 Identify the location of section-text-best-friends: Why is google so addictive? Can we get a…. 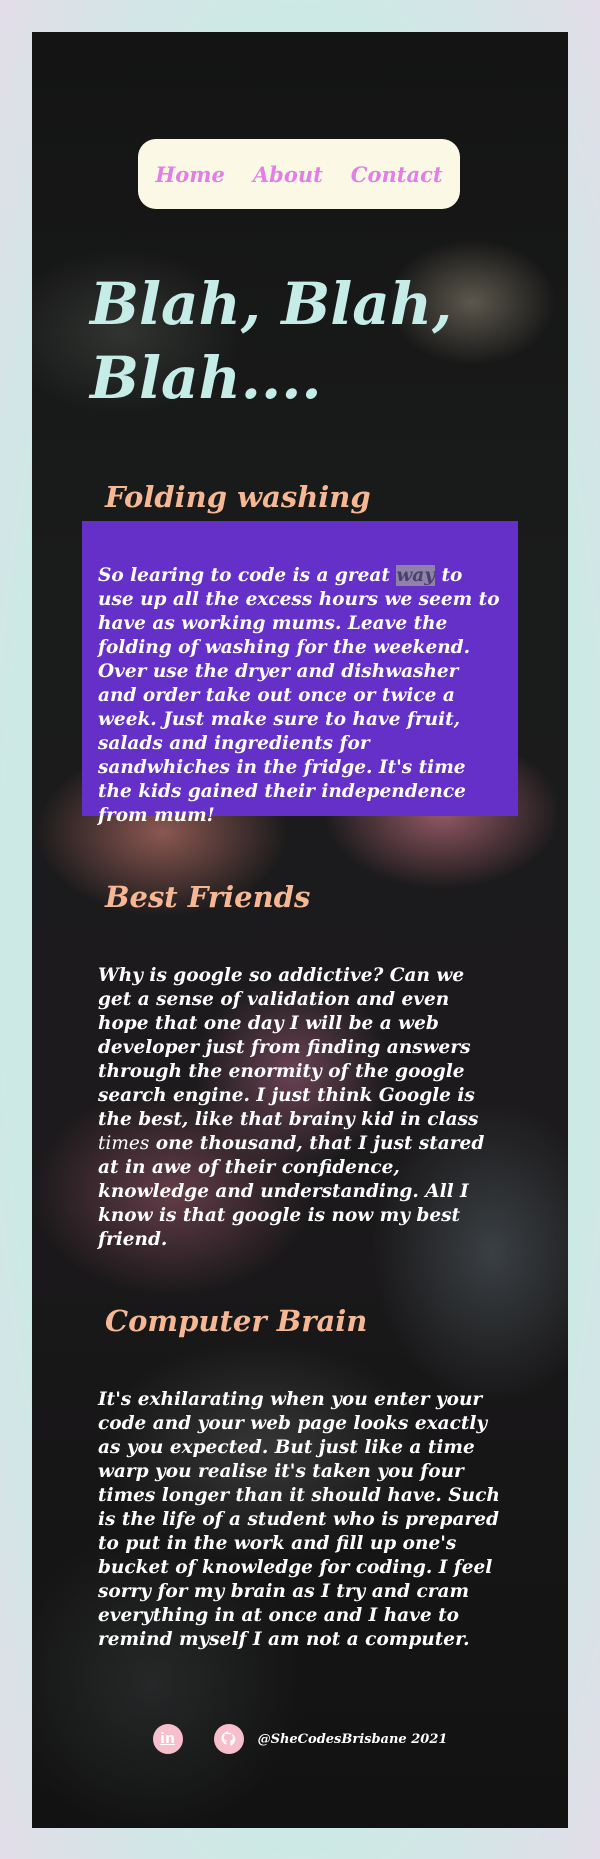
(291, 1107).